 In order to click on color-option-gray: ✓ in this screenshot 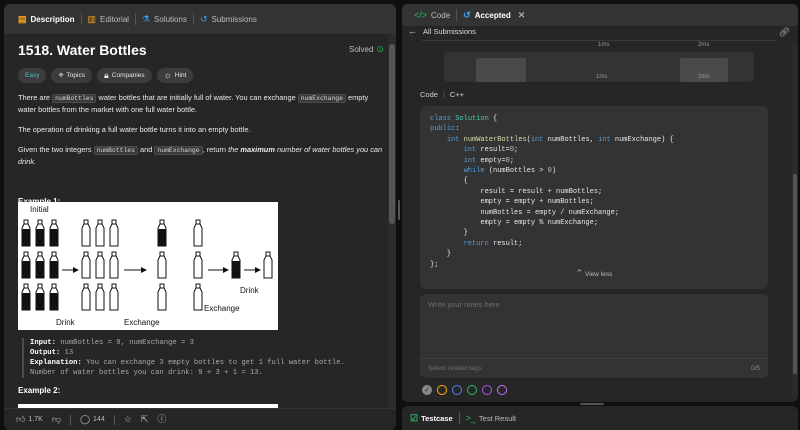, I will do `click(427, 390)`.